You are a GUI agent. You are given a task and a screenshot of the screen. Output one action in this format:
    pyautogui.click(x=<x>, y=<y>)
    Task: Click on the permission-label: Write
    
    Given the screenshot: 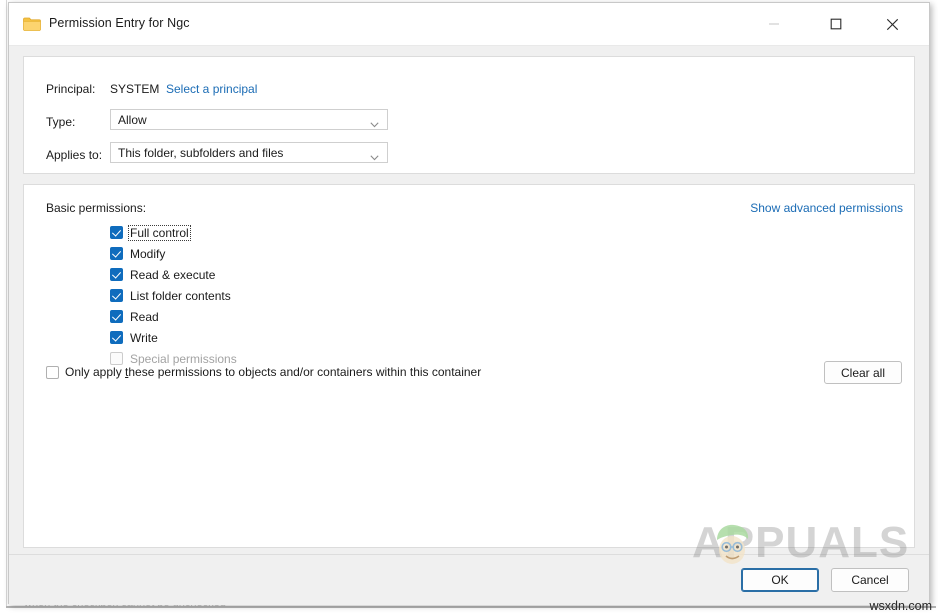 What is the action you would take?
    pyautogui.click(x=144, y=337)
    